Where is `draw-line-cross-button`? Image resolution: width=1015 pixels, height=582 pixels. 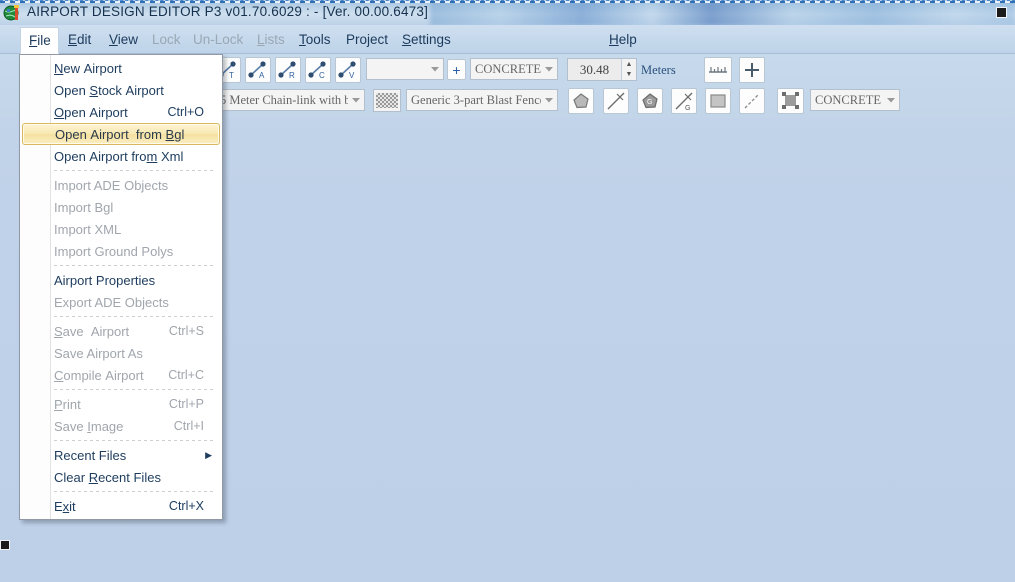
draw-line-cross-button is located at coordinates (616, 101).